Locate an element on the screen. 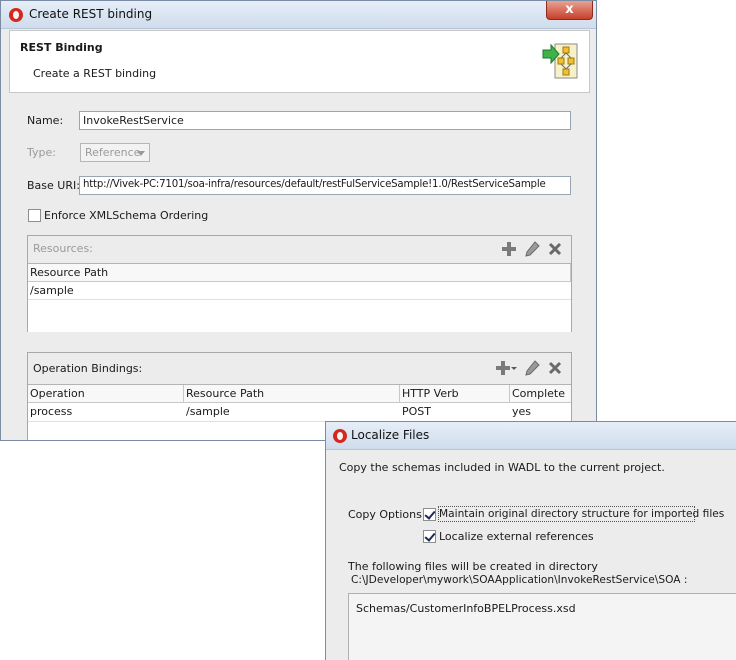  header-title: REST Binding is located at coordinates (61, 47).